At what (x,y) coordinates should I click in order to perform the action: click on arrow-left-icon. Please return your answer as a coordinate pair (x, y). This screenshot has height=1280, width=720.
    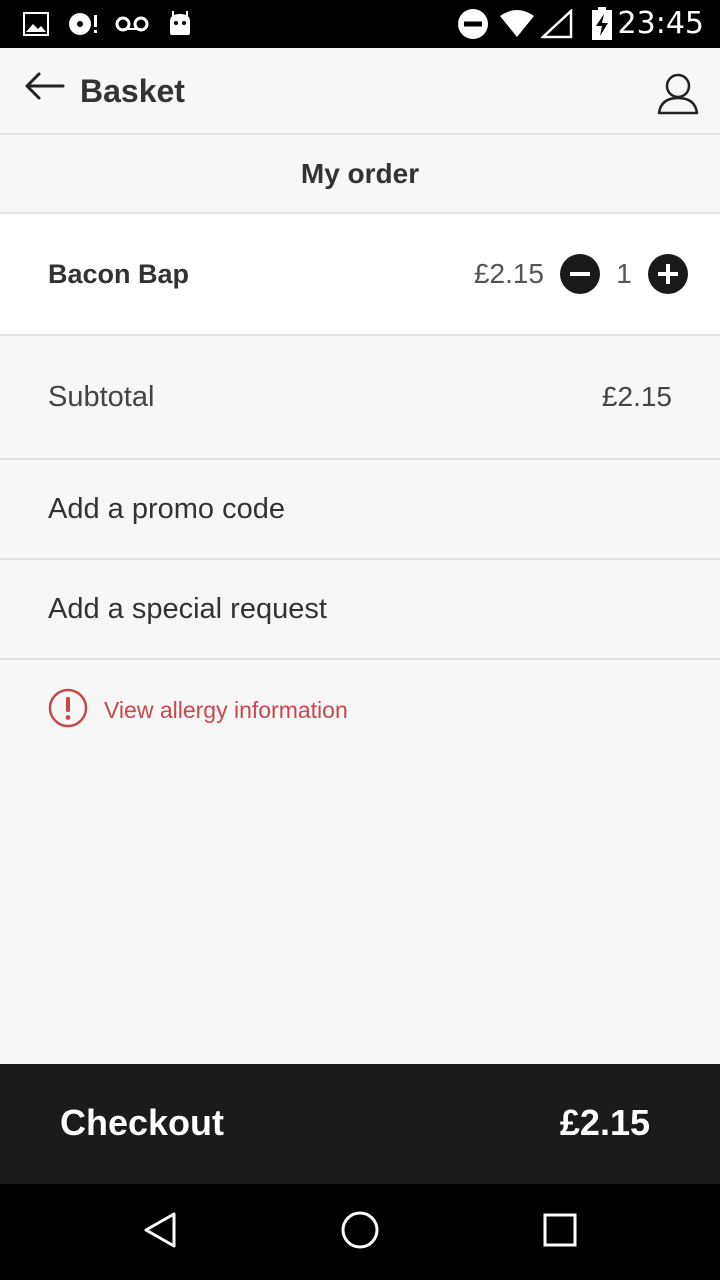
    Looking at the image, I should click on (44, 88).